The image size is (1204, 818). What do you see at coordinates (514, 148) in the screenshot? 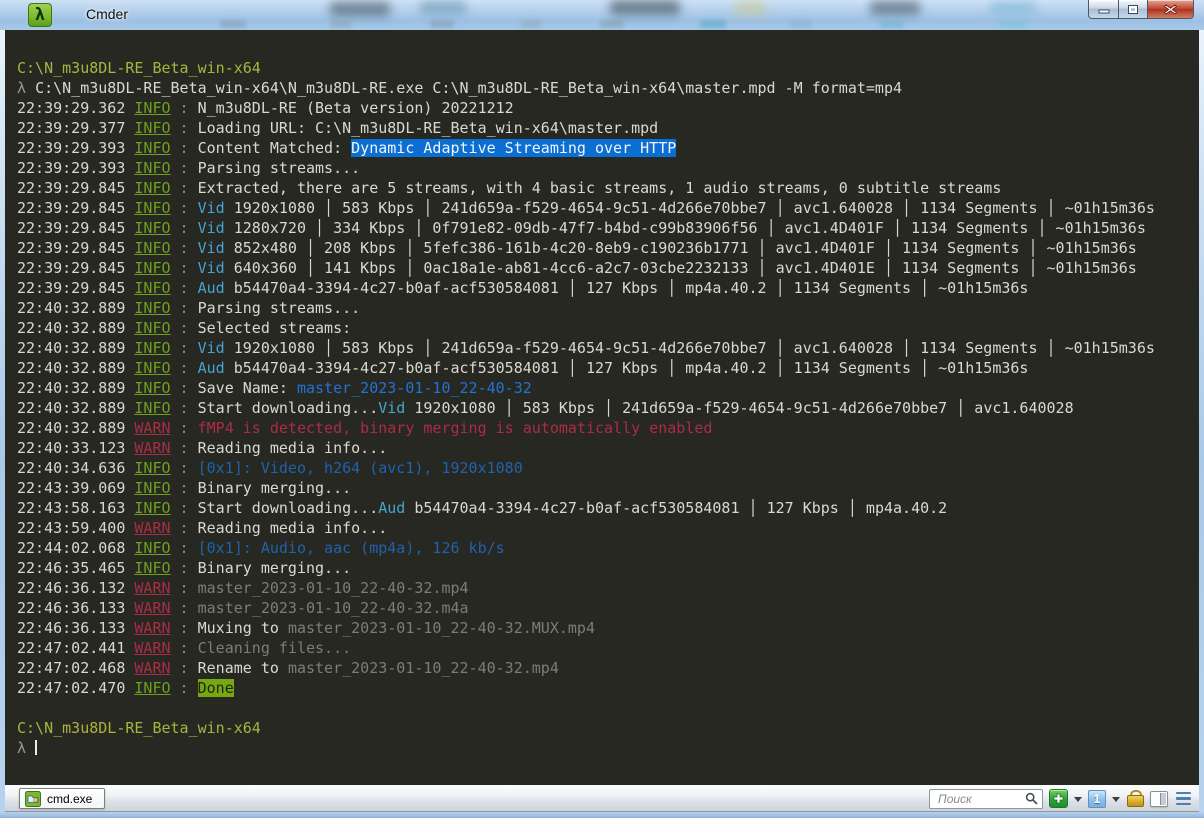
I see `terminal-text-segment: Dynamic Adaptive Streaming over HTTP` at bounding box center [514, 148].